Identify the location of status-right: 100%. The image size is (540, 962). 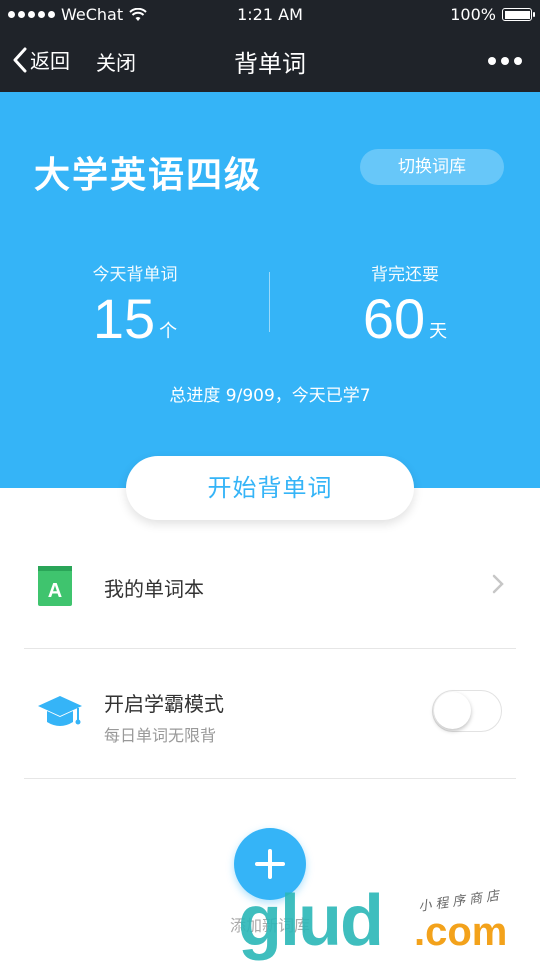
(492, 14).